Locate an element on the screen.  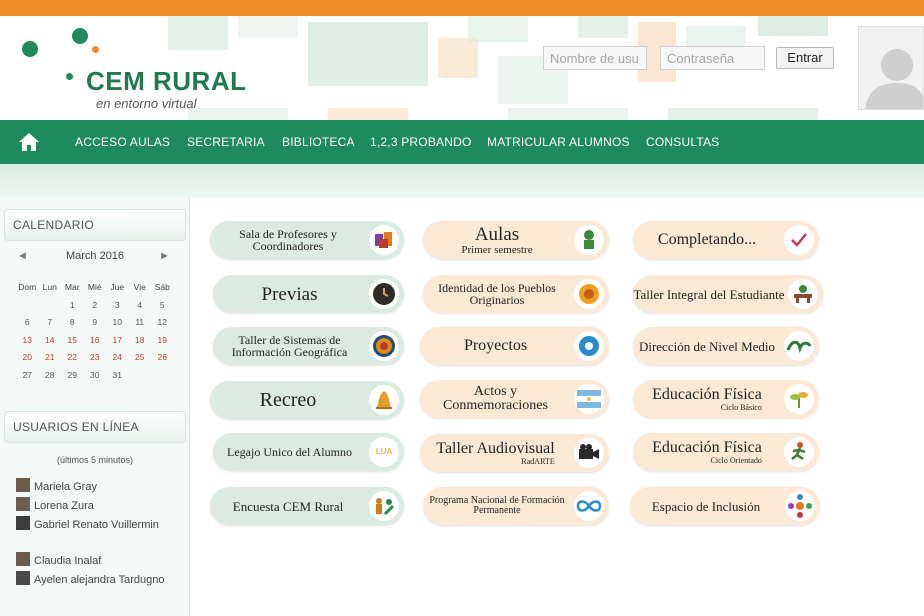
calendar-day: 7 is located at coordinates (50, 323).